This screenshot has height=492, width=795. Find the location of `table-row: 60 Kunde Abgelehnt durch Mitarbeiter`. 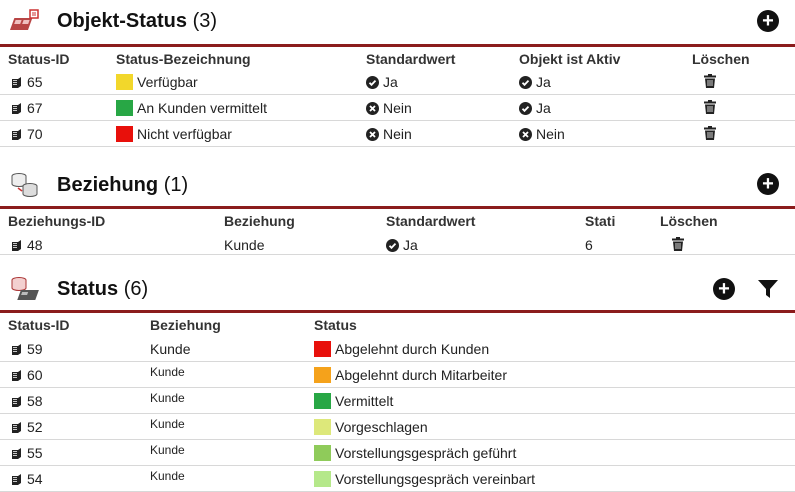

table-row: 60 Kunde Abgelehnt durch Mitarbeiter is located at coordinates (397, 375).